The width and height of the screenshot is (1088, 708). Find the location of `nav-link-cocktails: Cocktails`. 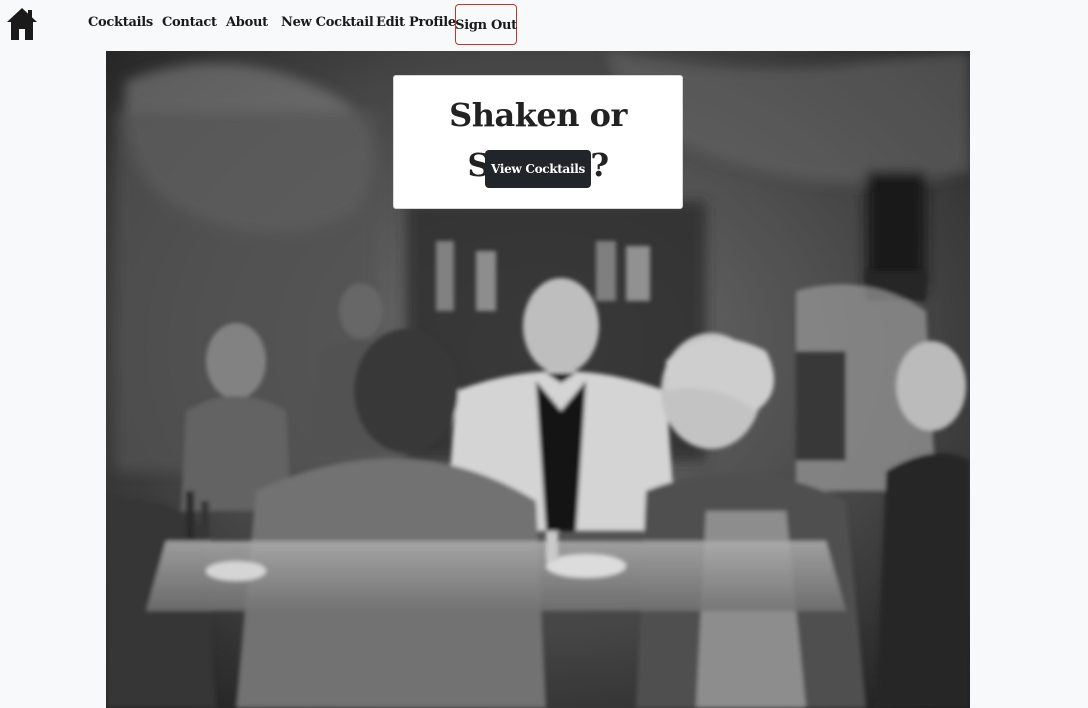

nav-link-cocktails: Cocktails is located at coordinates (120, 23).